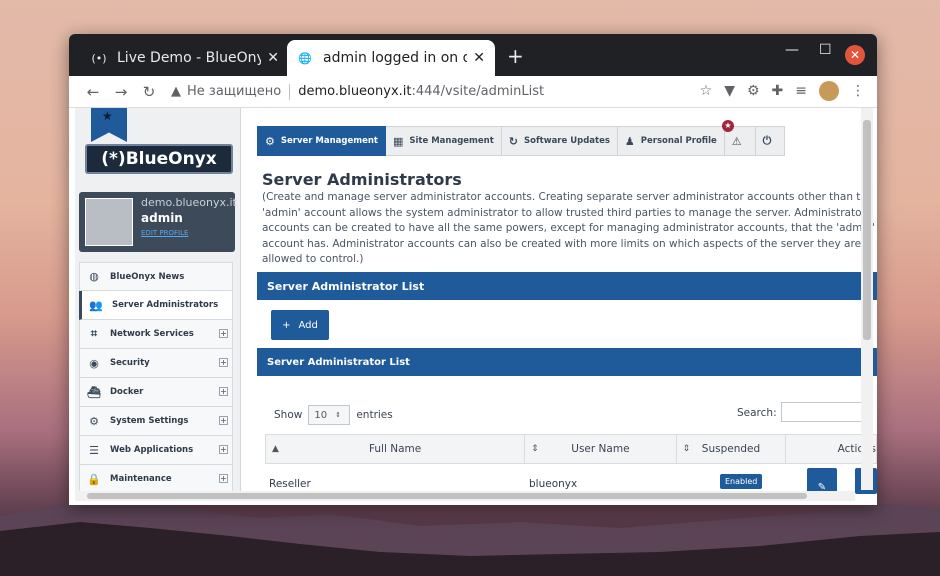 The height and width of the screenshot is (576, 940). Describe the element at coordinates (825, 50) in the screenshot. I see `maximize-icon: ☐` at that location.